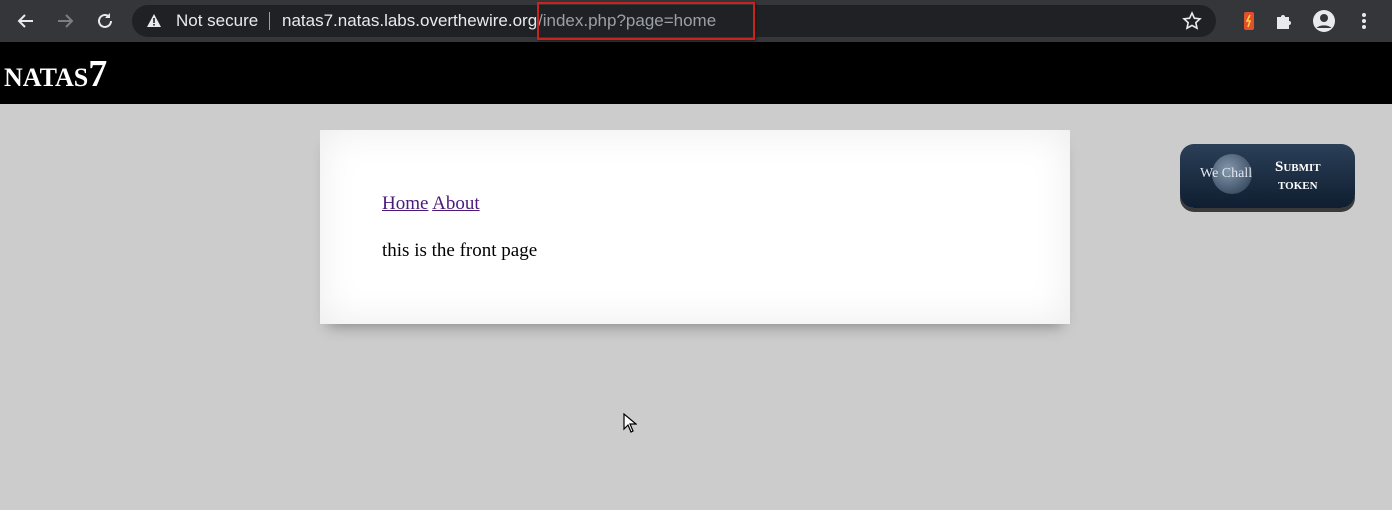  I want to click on reload-icon, so click(105, 21).